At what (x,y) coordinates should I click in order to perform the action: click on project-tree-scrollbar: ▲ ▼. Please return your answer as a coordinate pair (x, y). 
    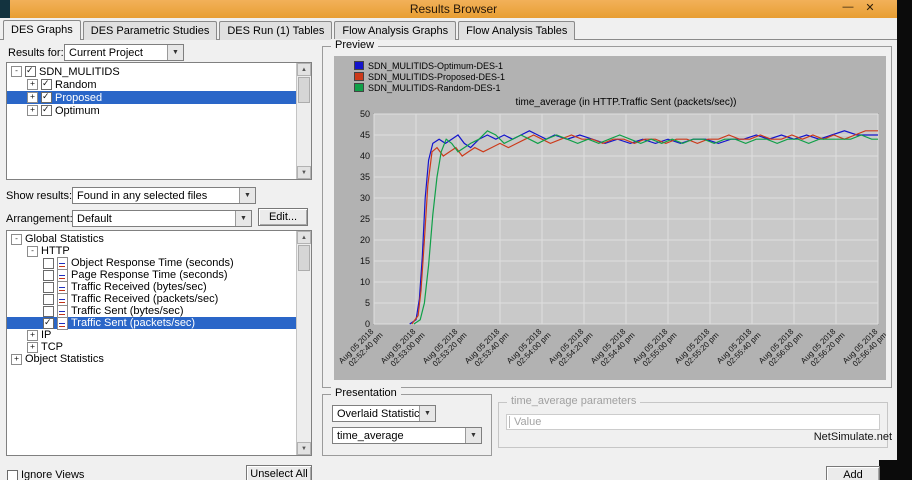
    Looking at the image, I should click on (303, 121).